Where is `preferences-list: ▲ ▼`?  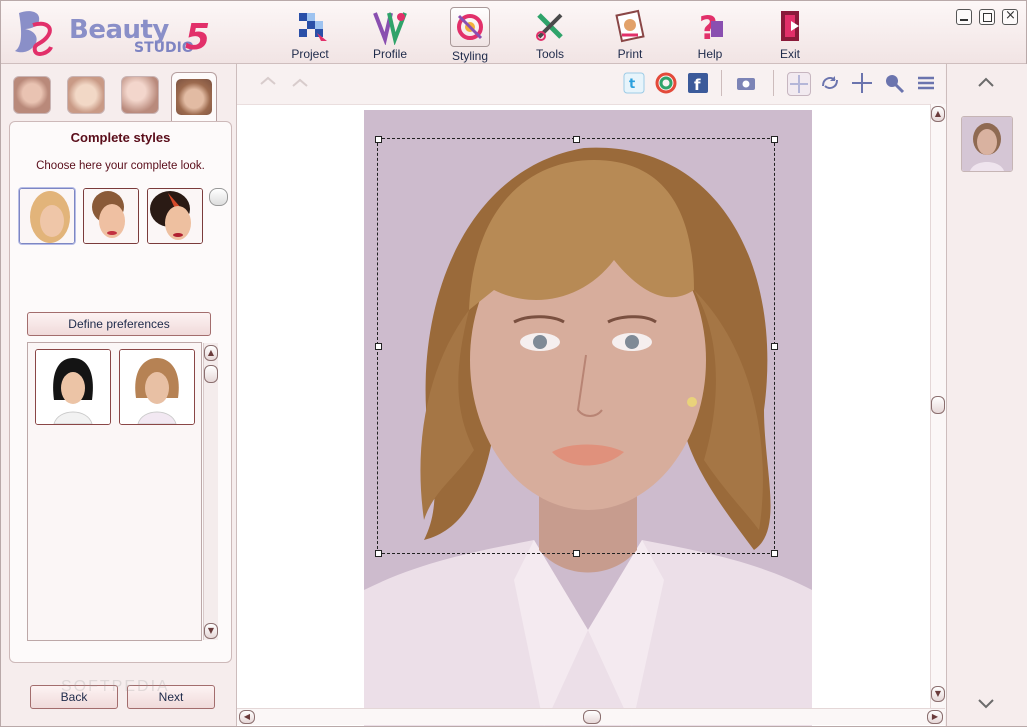 preferences-list: ▲ ▼ is located at coordinates (122, 491).